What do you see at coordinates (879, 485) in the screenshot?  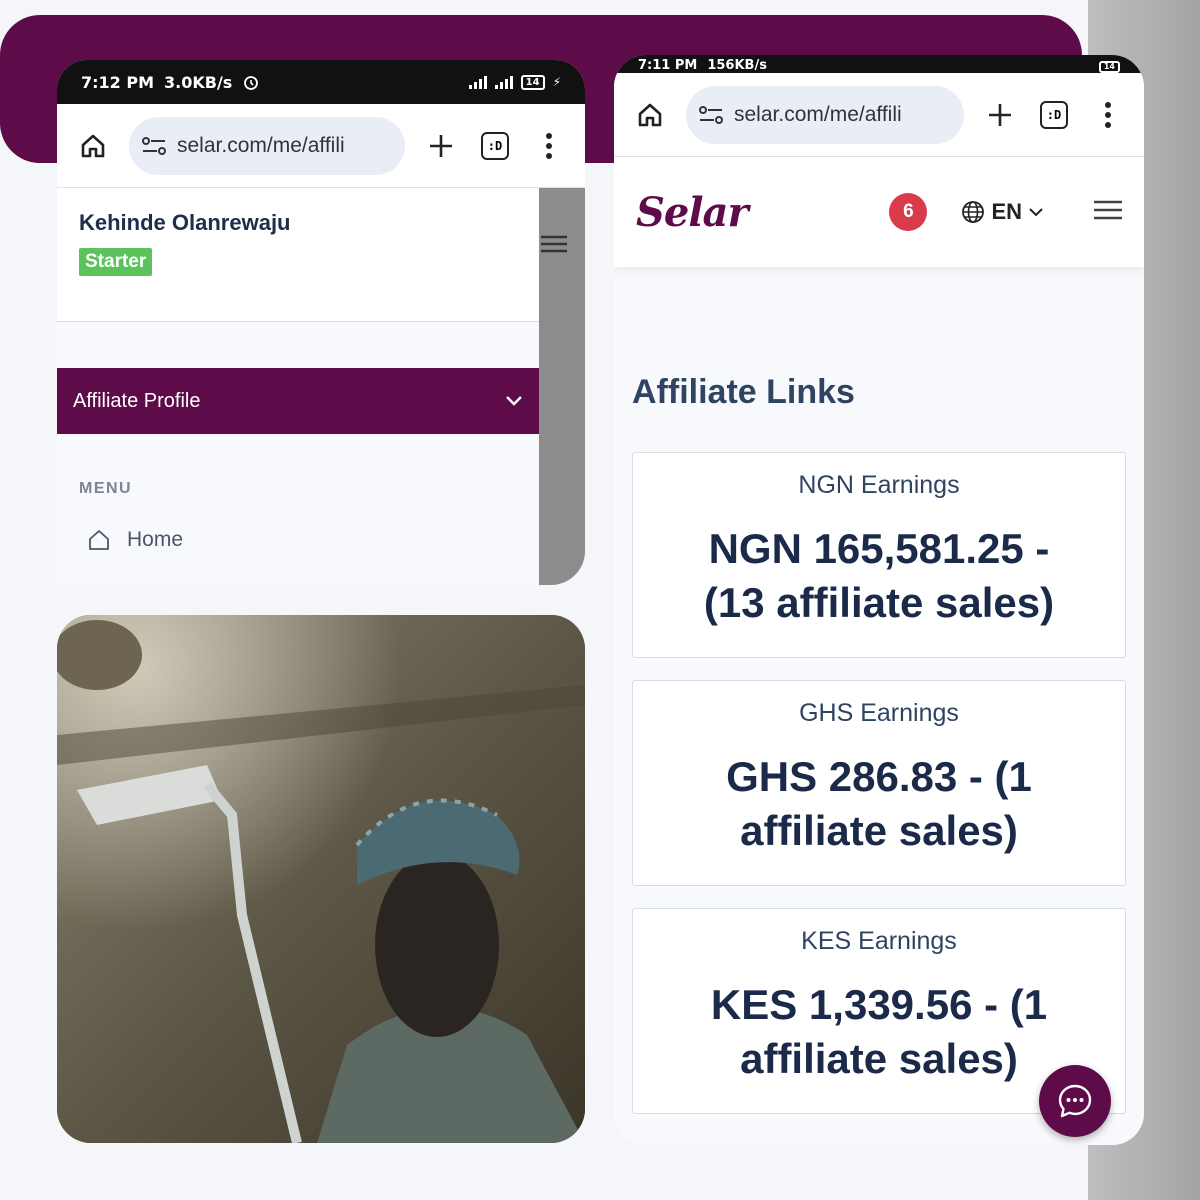 I see `earnings-label: NGN Earnings` at bounding box center [879, 485].